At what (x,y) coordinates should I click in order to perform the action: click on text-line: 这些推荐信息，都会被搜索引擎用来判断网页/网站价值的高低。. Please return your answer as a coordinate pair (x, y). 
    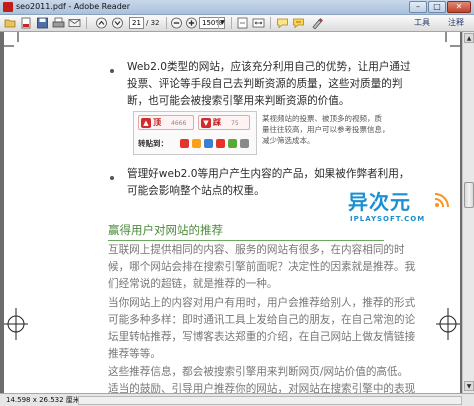
    Looking at the image, I should click on (258, 372).